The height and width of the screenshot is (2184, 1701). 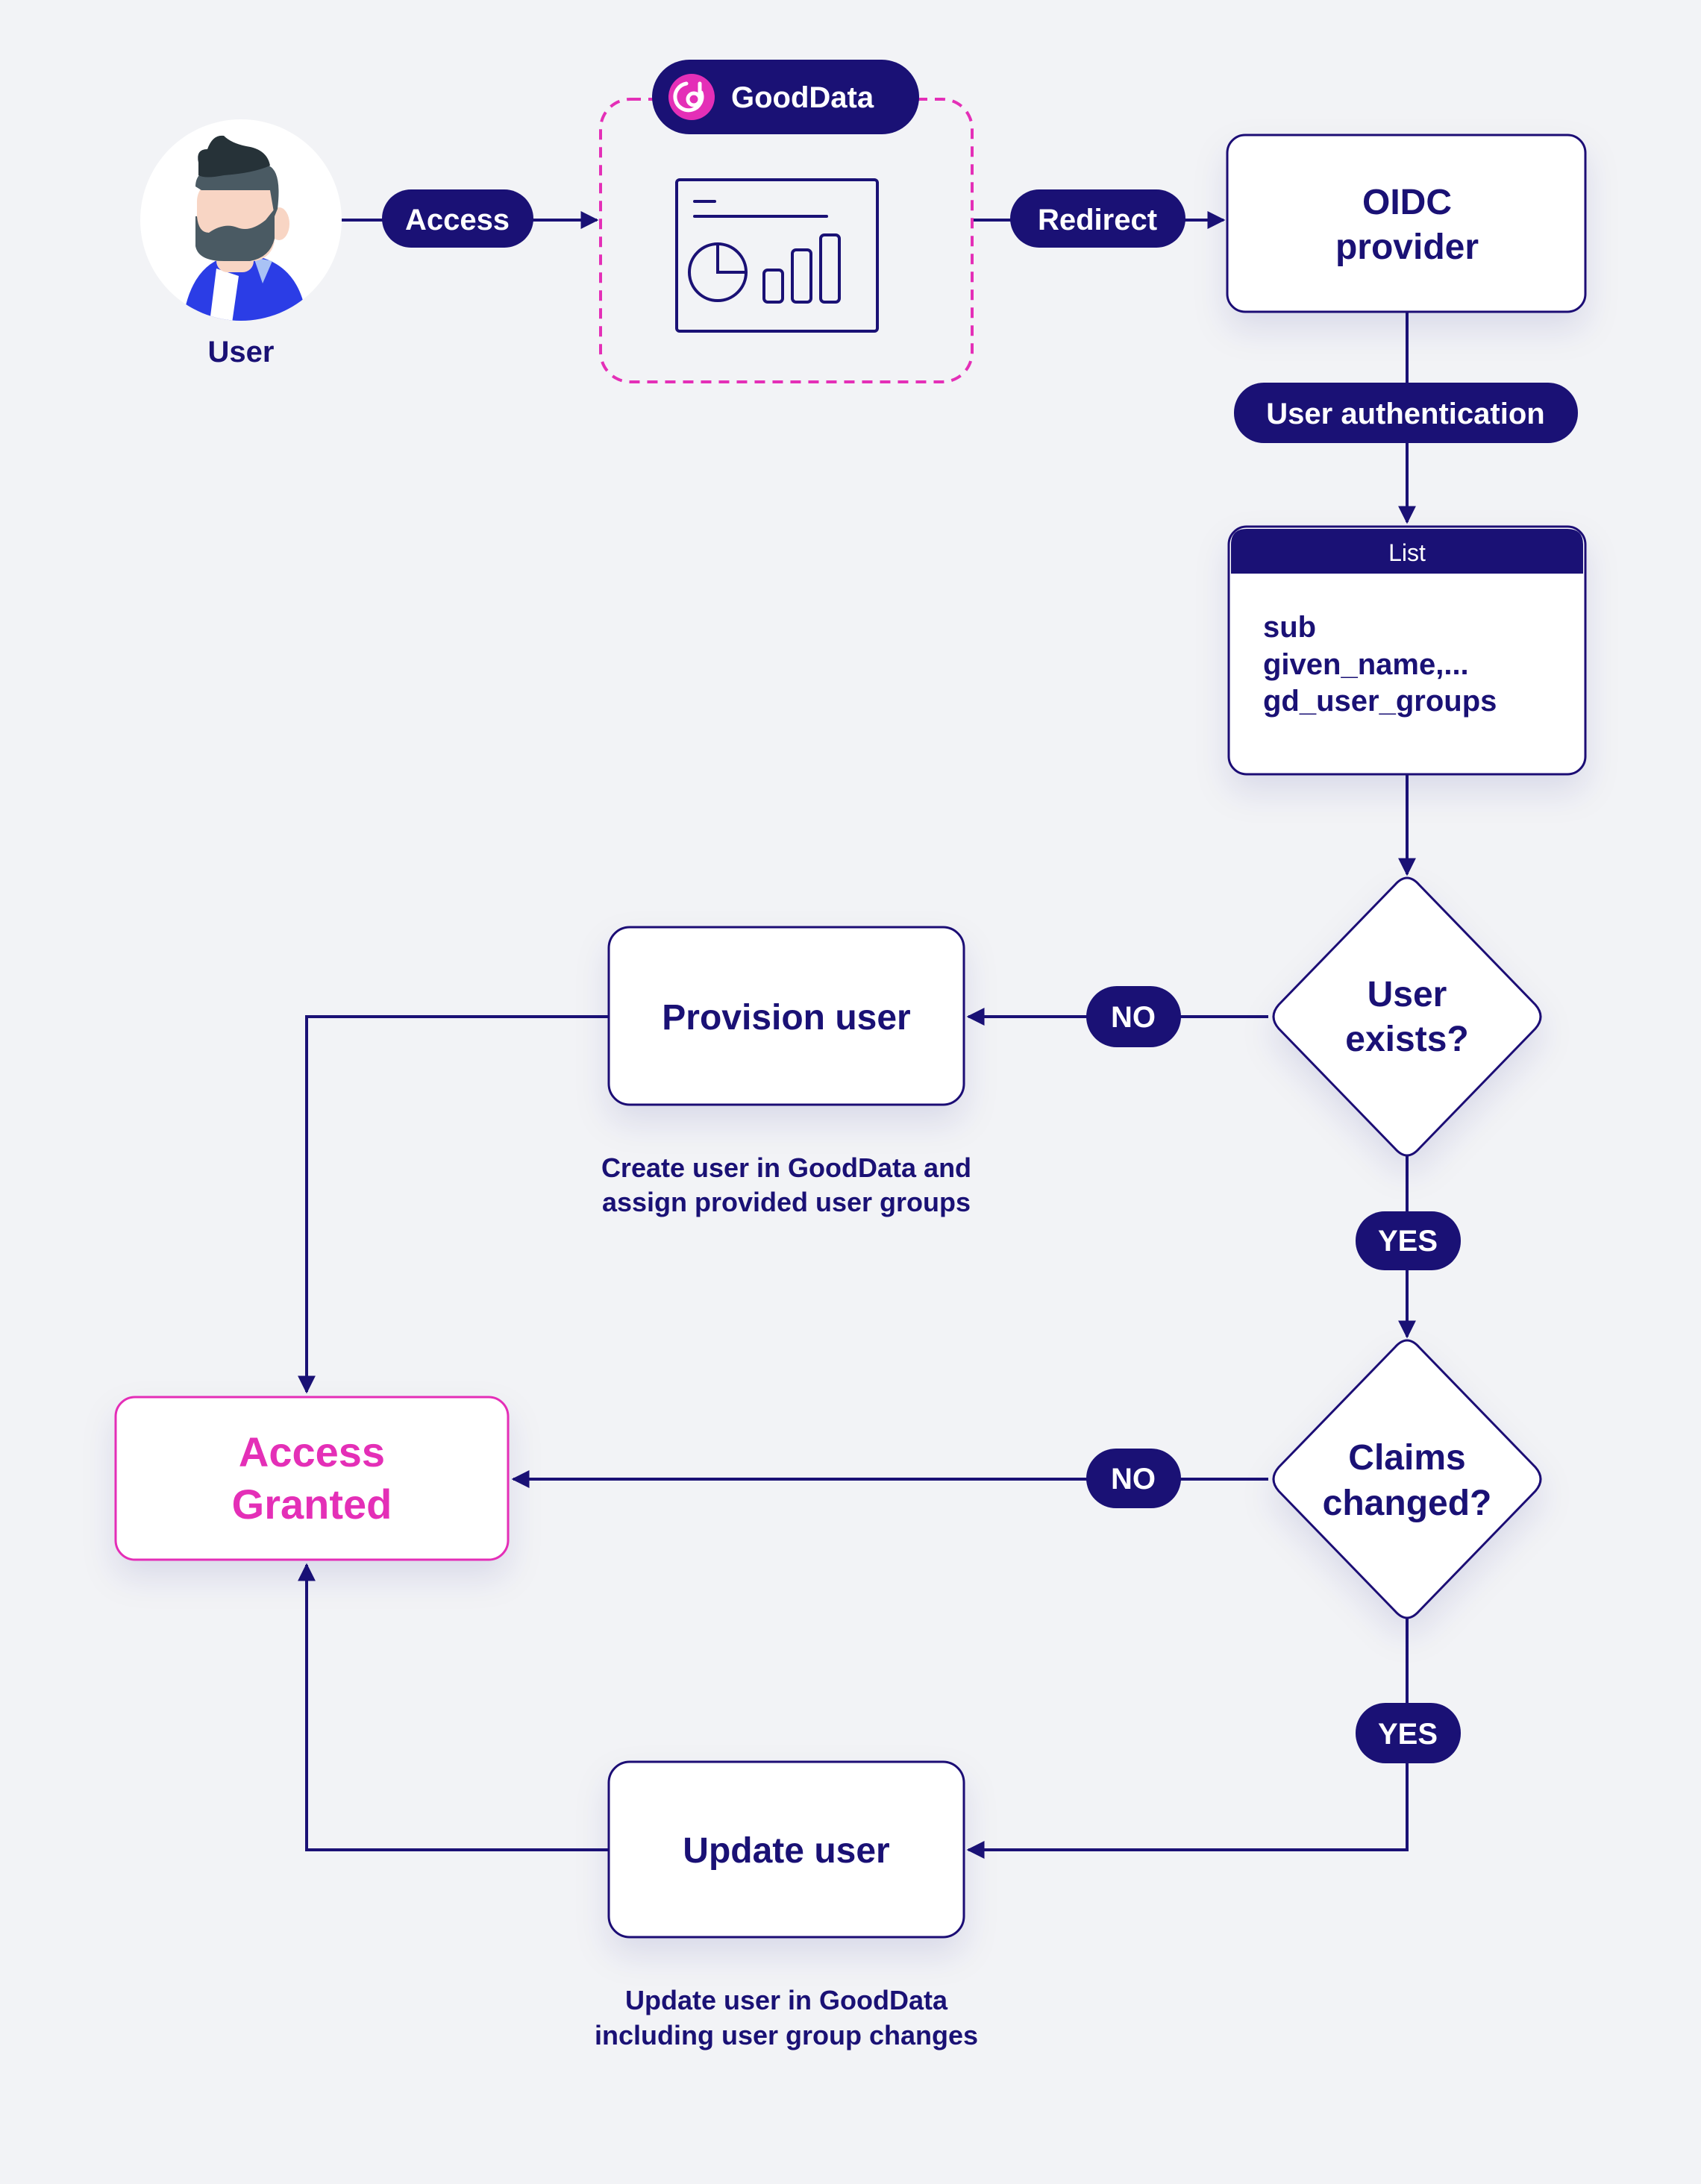 I want to click on edge-update-to-granted, so click(x=453, y=1707).